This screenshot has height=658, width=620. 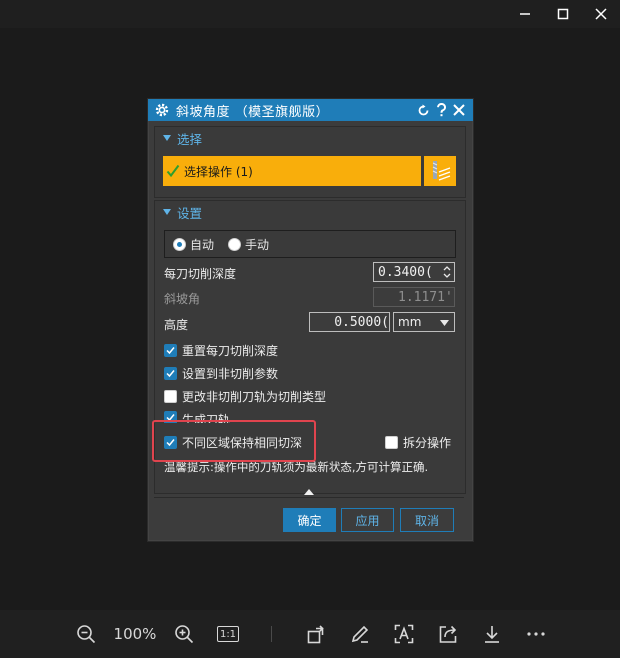 What do you see at coordinates (254, 397) in the screenshot?
I see `check-change-path-type-label: 更改非切削刀轨为切削类型` at bounding box center [254, 397].